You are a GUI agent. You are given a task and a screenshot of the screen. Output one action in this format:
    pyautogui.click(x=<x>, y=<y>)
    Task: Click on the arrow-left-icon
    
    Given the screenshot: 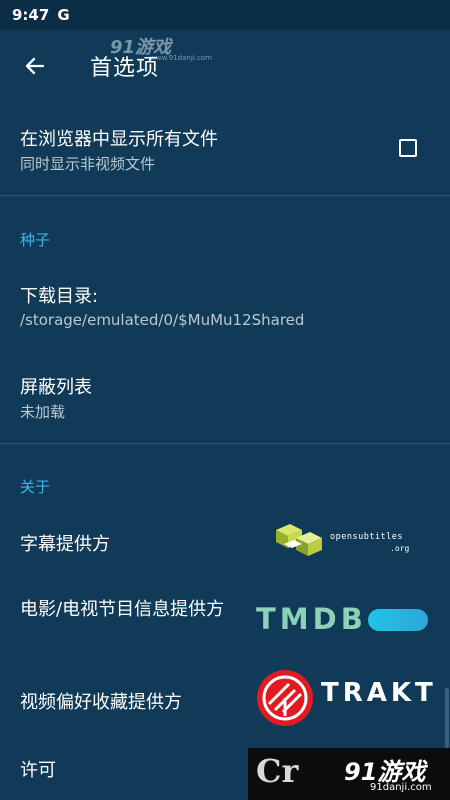 What is the action you would take?
    pyautogui.click(x=35, y=66)
    